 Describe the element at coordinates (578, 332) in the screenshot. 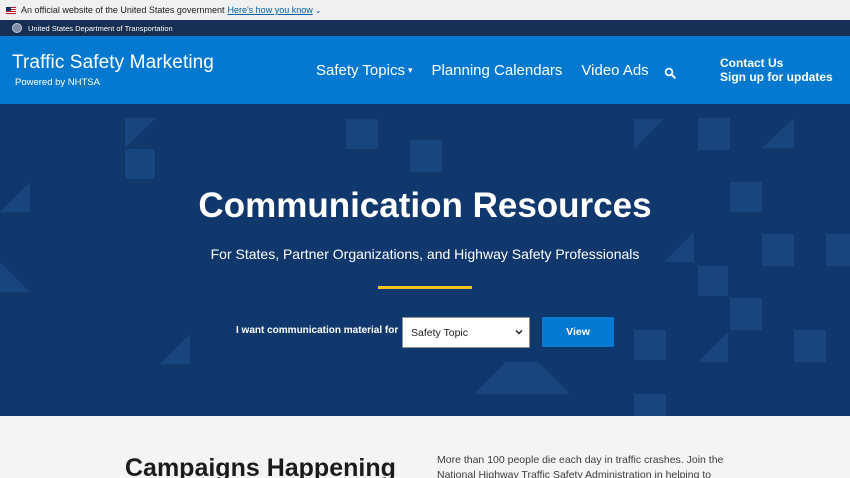

I see `view-button: View` at that location.